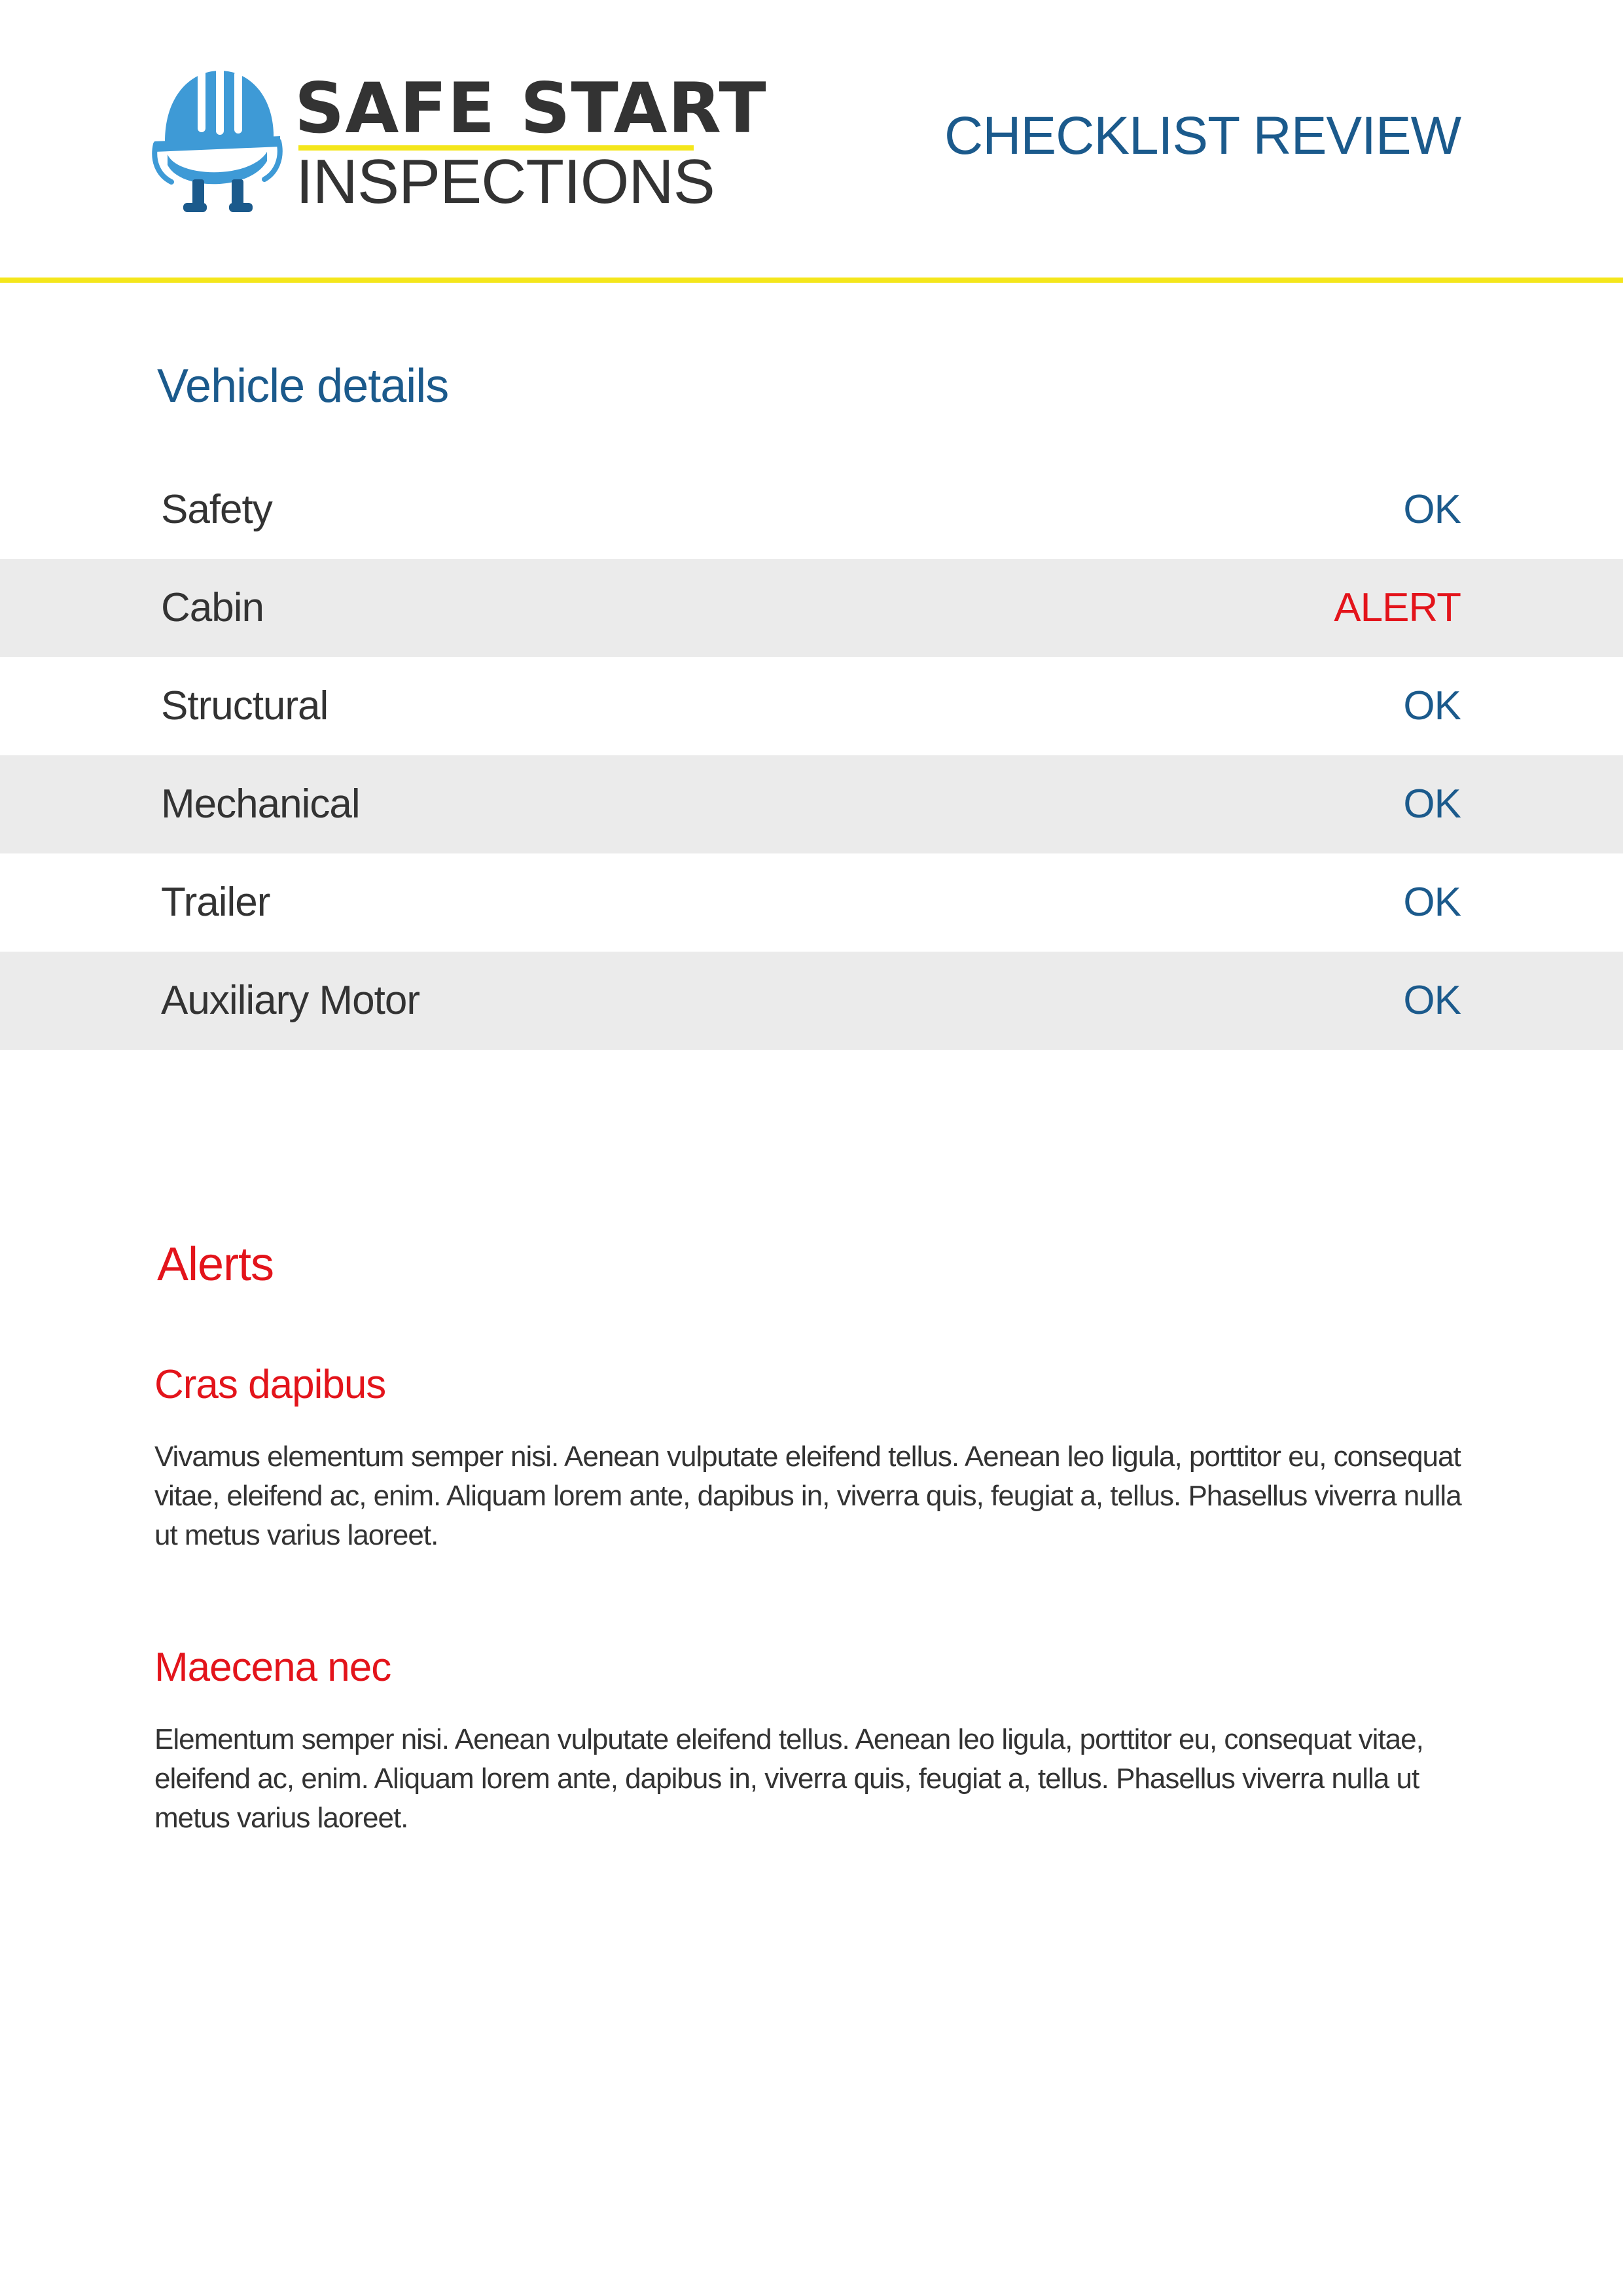 Image resolution: width=1623 pixels, height=2296 pixels. I want to click on checklist-status: ALERT, so click(1397, 607).